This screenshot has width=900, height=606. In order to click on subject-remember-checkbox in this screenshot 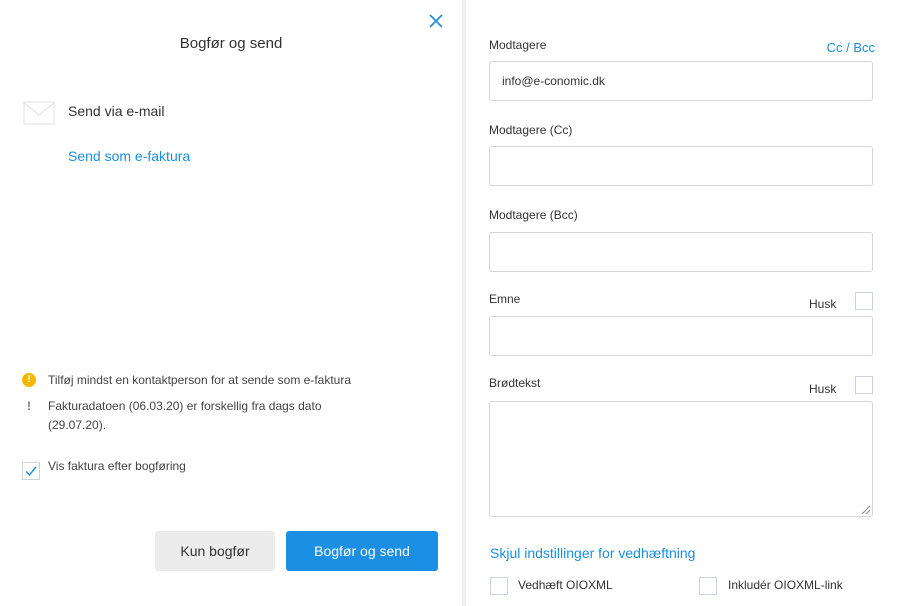, I will do `click(864, 301)`.